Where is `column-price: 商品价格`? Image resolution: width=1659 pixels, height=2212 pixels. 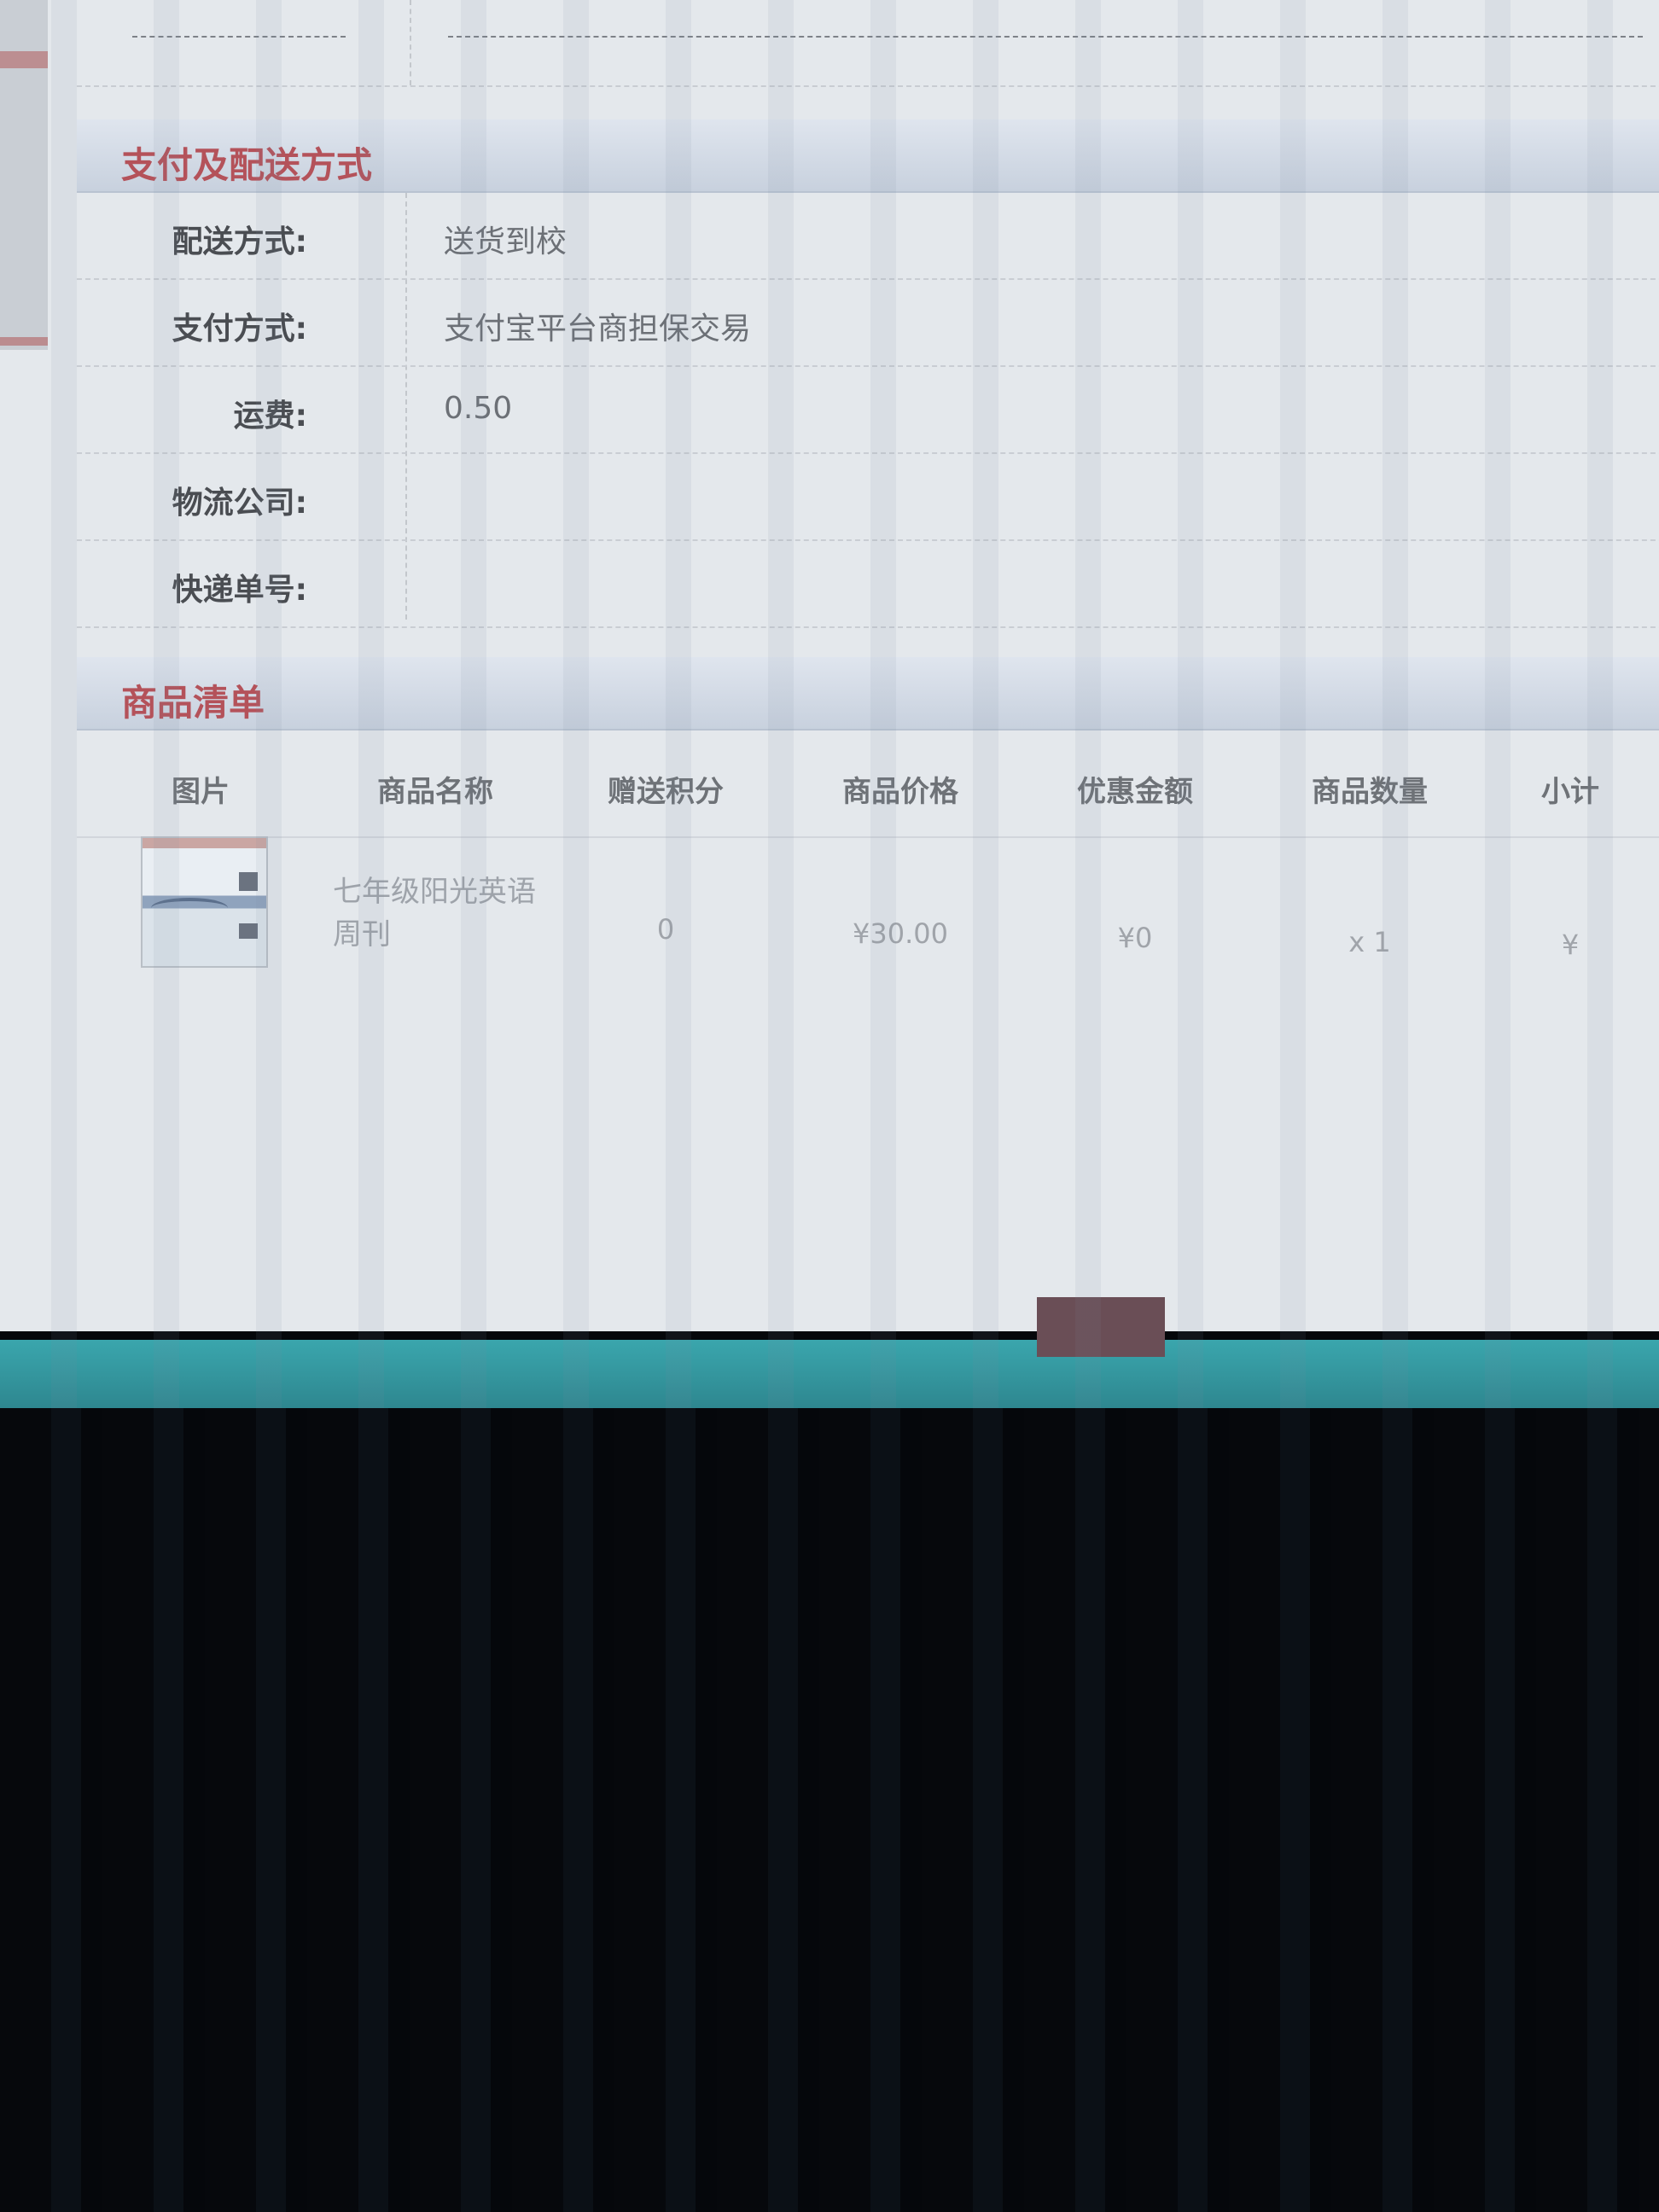 column-price: 商品价格 is located at coordinates (900, 792).